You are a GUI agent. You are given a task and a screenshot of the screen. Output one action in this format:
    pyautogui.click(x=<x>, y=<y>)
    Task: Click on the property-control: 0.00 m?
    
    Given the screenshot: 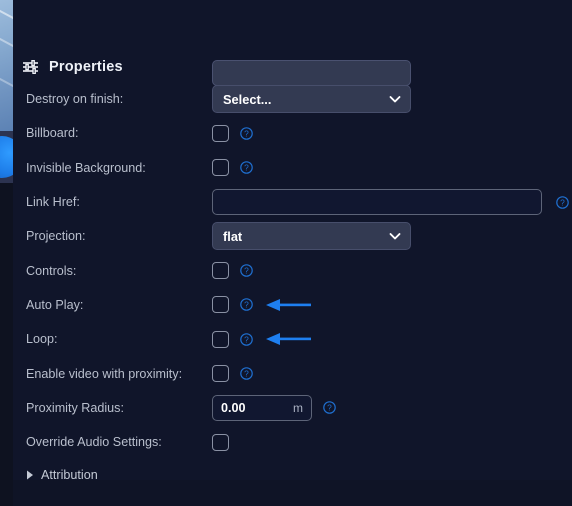 What is the action you would take?
    pyautogui.click(x=274, y=407)
    